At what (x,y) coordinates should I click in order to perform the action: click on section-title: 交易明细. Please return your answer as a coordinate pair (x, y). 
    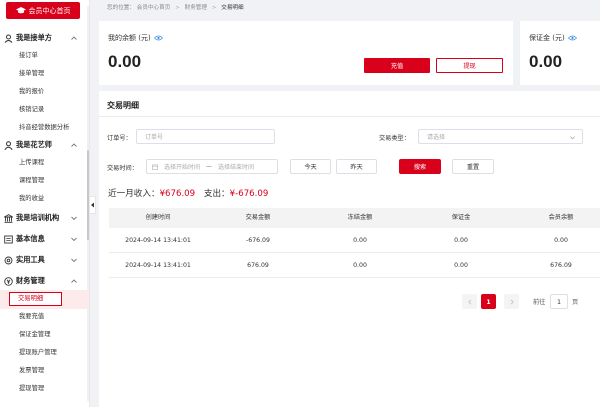
    Looking at the image, I should click on (123, 105).